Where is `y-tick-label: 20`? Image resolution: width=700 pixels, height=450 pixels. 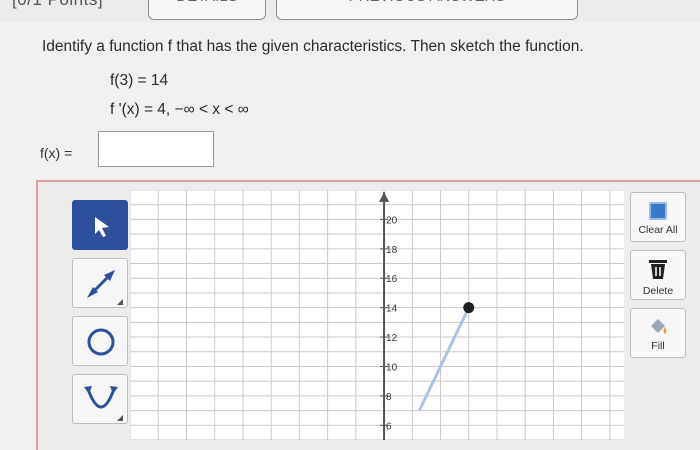
y-tick-label: 20 is located at coordinates (392, 220).